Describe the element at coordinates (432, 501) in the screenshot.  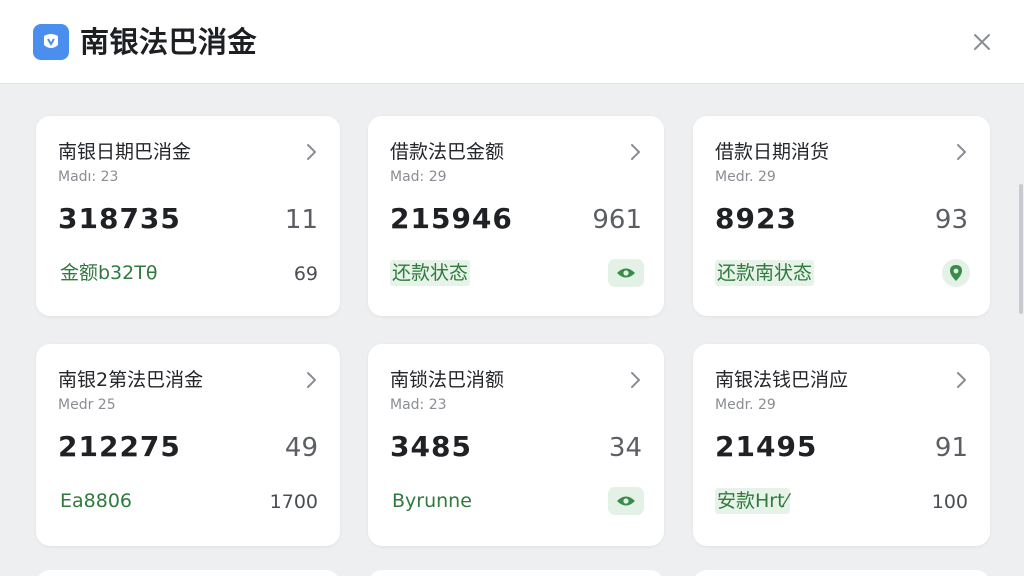
I see `status-label: Byrunne` at that location.